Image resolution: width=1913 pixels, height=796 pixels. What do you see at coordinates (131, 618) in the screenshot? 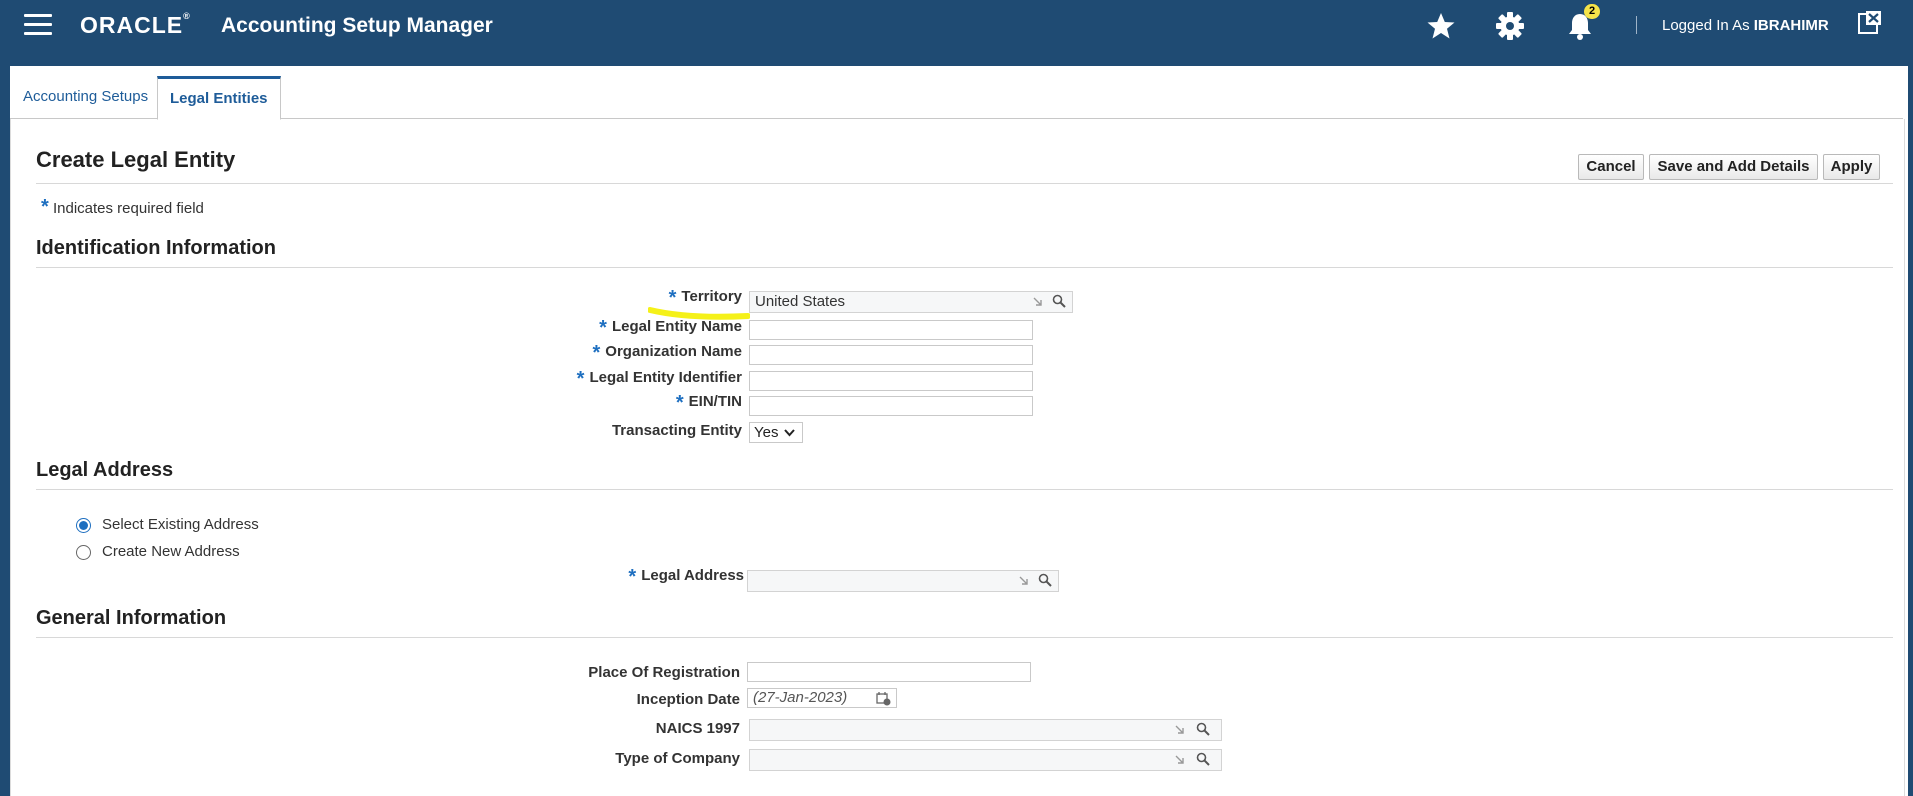
I see `section-general-title: General Information` at bounding box center [131, 618].